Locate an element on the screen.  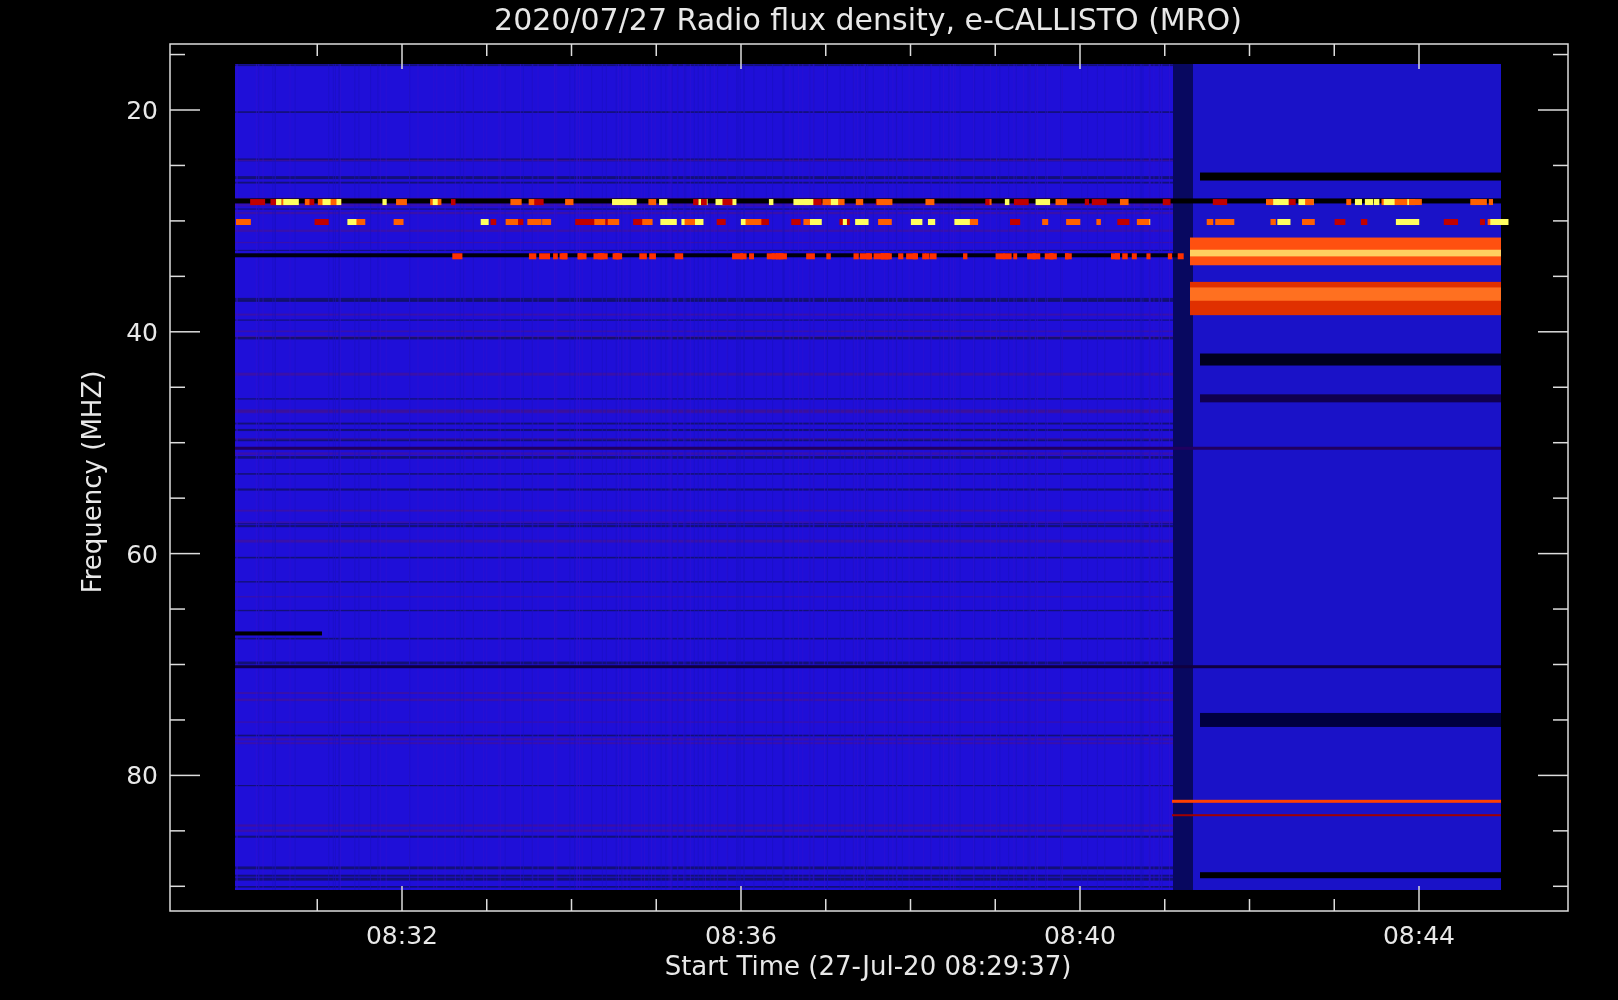
y-tick-label: 40 is located at coordinates (142, 332).